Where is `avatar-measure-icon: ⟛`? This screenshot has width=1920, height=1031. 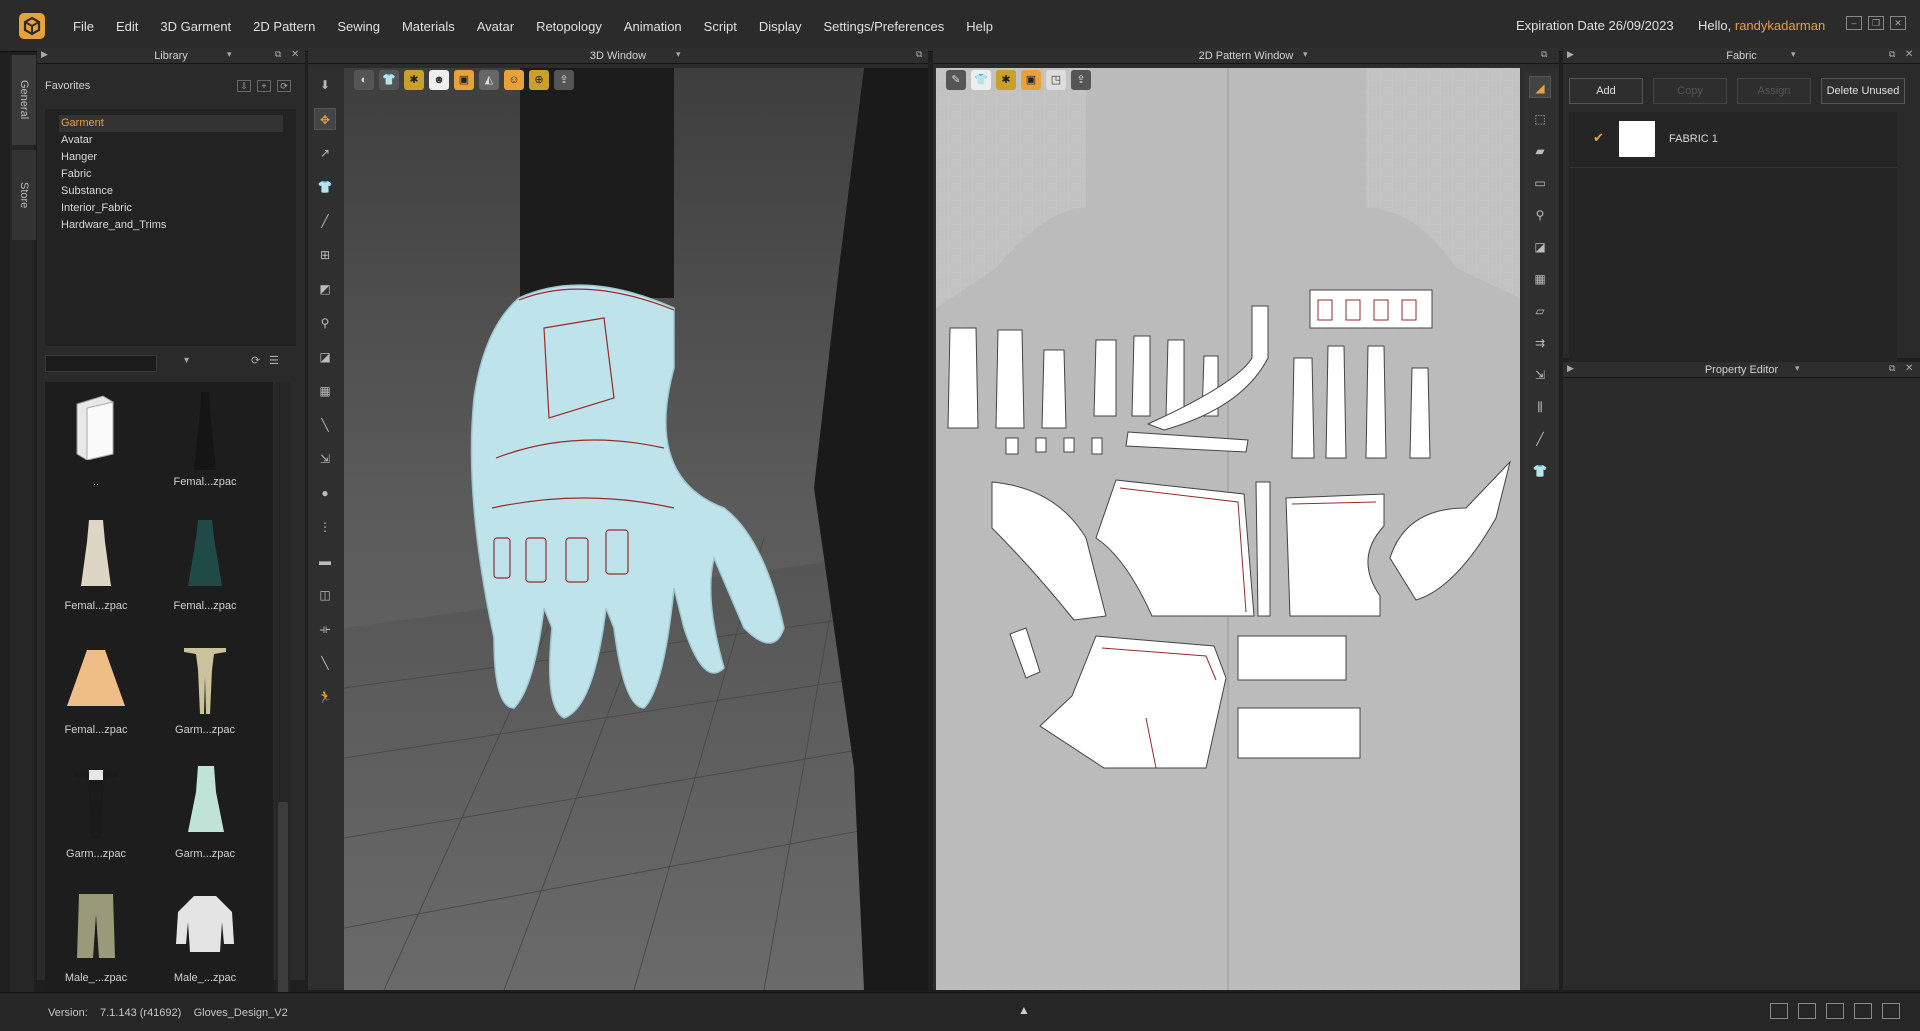
avatar-measure-icon: ⟛ is located at coordinates (325, 629).